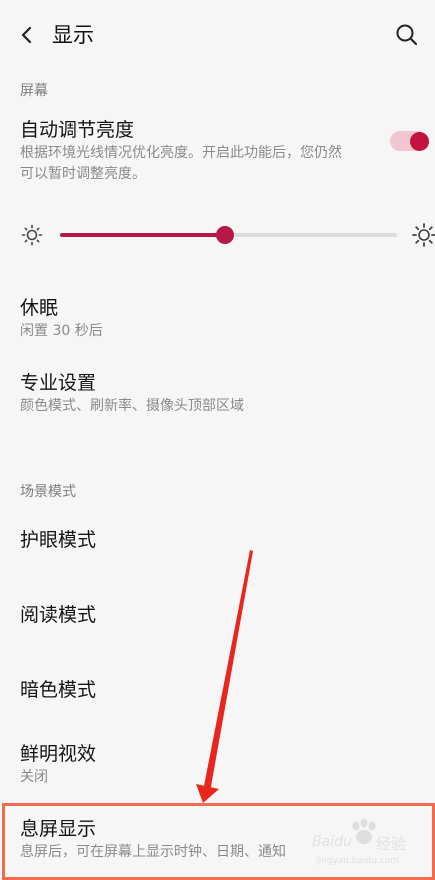  Describe the element at coordinates (58, 615) in the screenshot. I see `reading-mode-title: 阅读模式` at that location.